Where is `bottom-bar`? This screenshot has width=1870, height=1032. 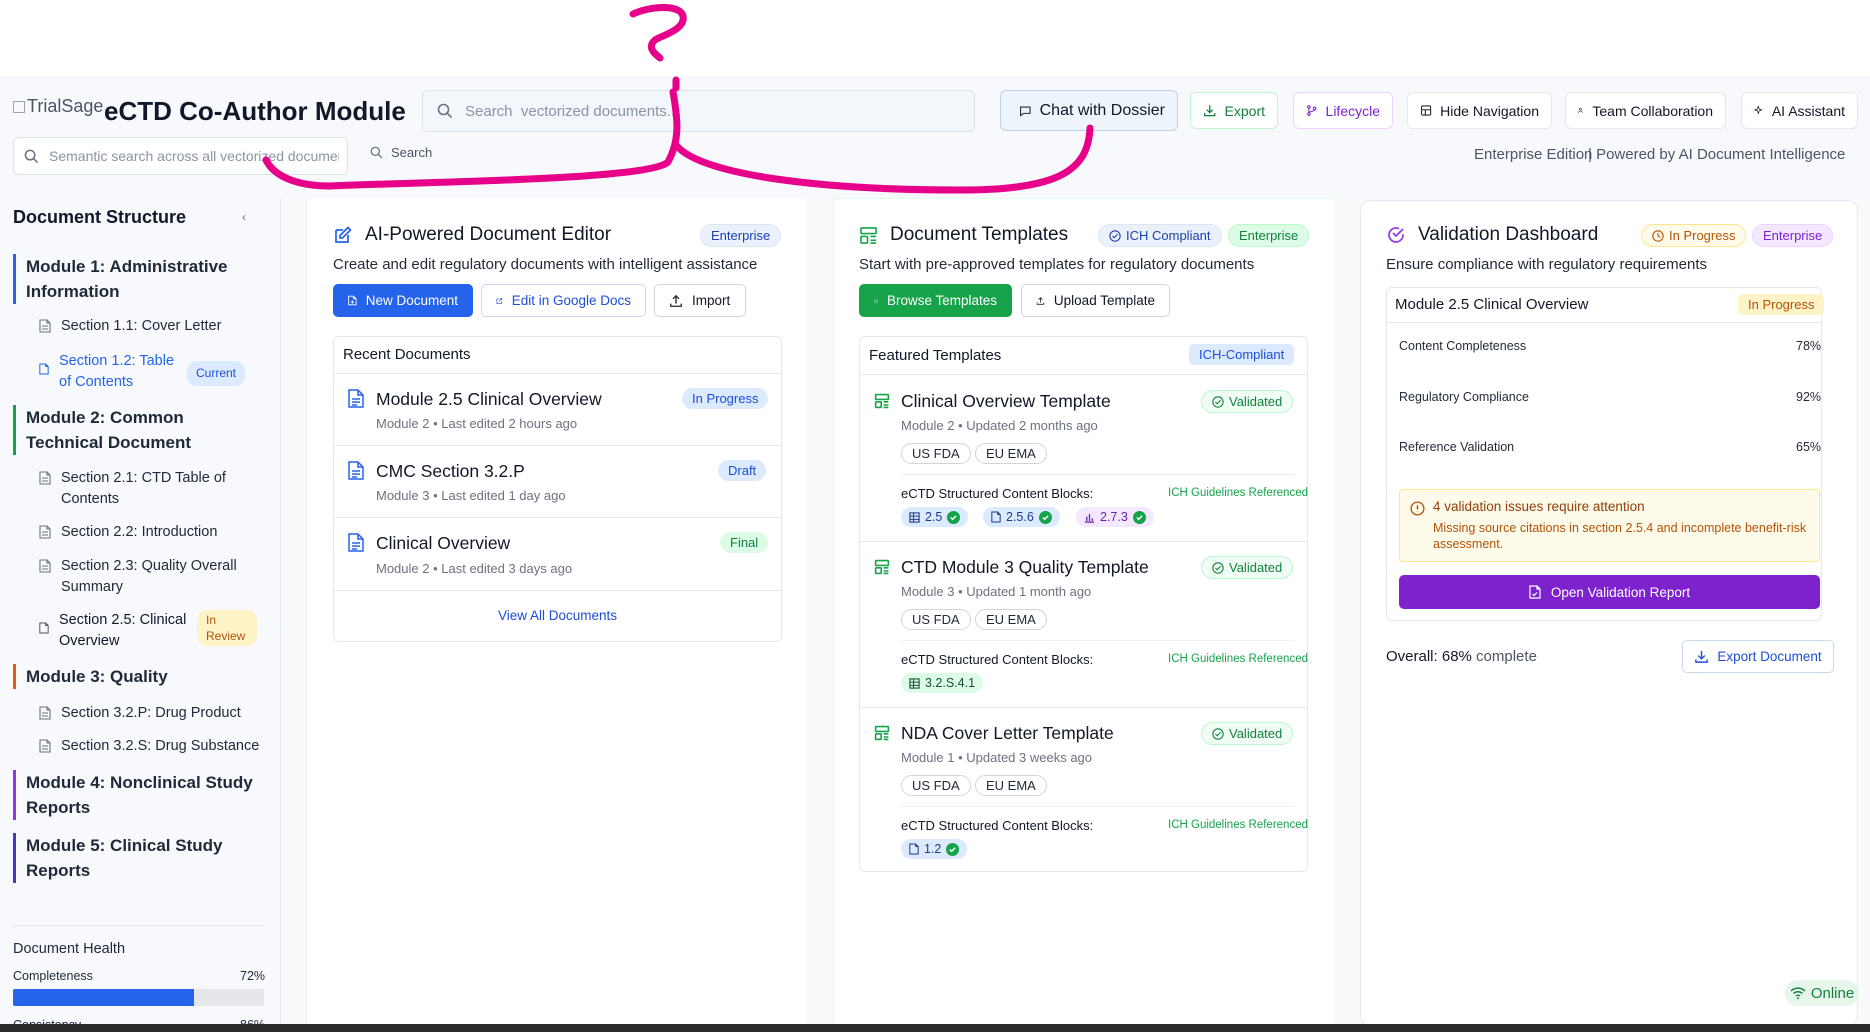 bottom-bar is located at coordinates (935, 1028).